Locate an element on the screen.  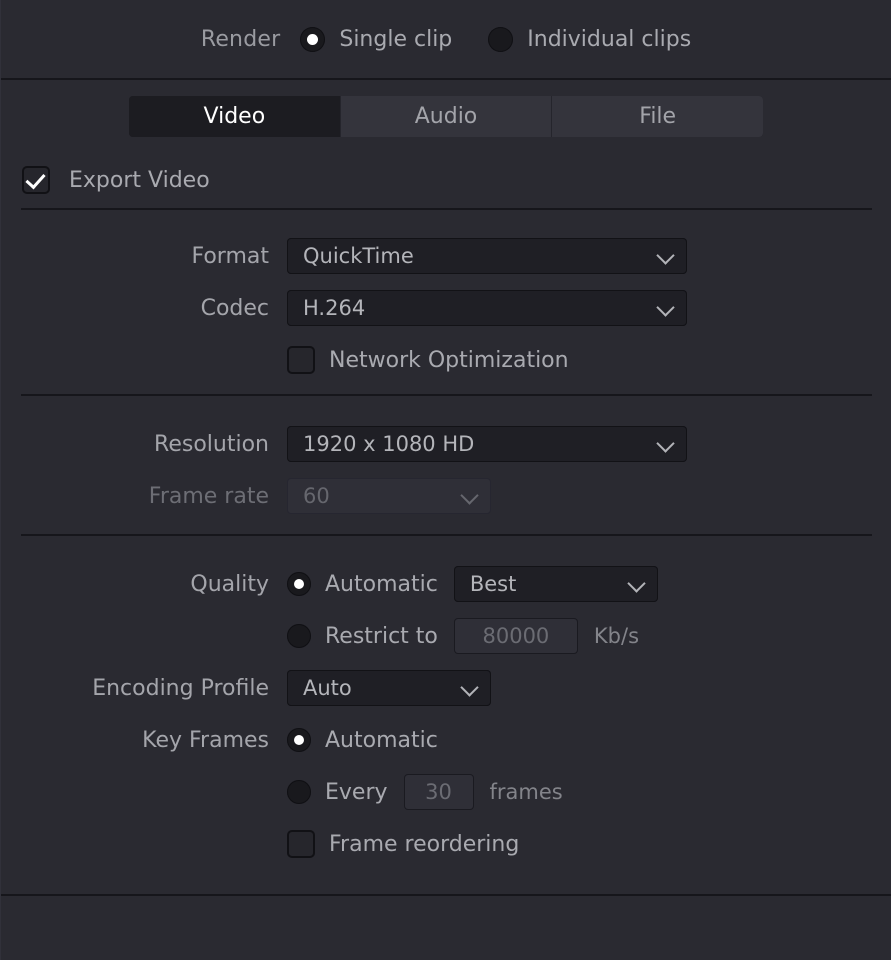
quality-label: Quality is located at coordinates (229, 584).